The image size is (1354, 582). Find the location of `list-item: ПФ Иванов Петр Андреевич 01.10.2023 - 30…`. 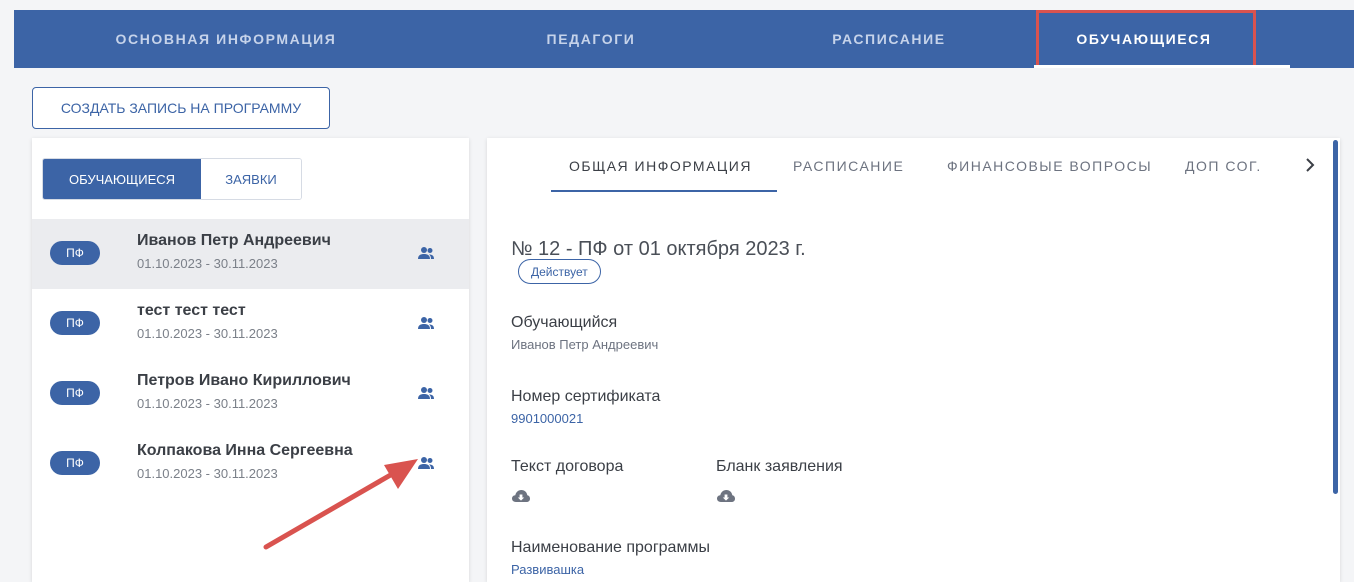

list-item: ПФ Иванов Петр Андреевич 01.10.2023 - 30… is located at coordinates (250, 254).